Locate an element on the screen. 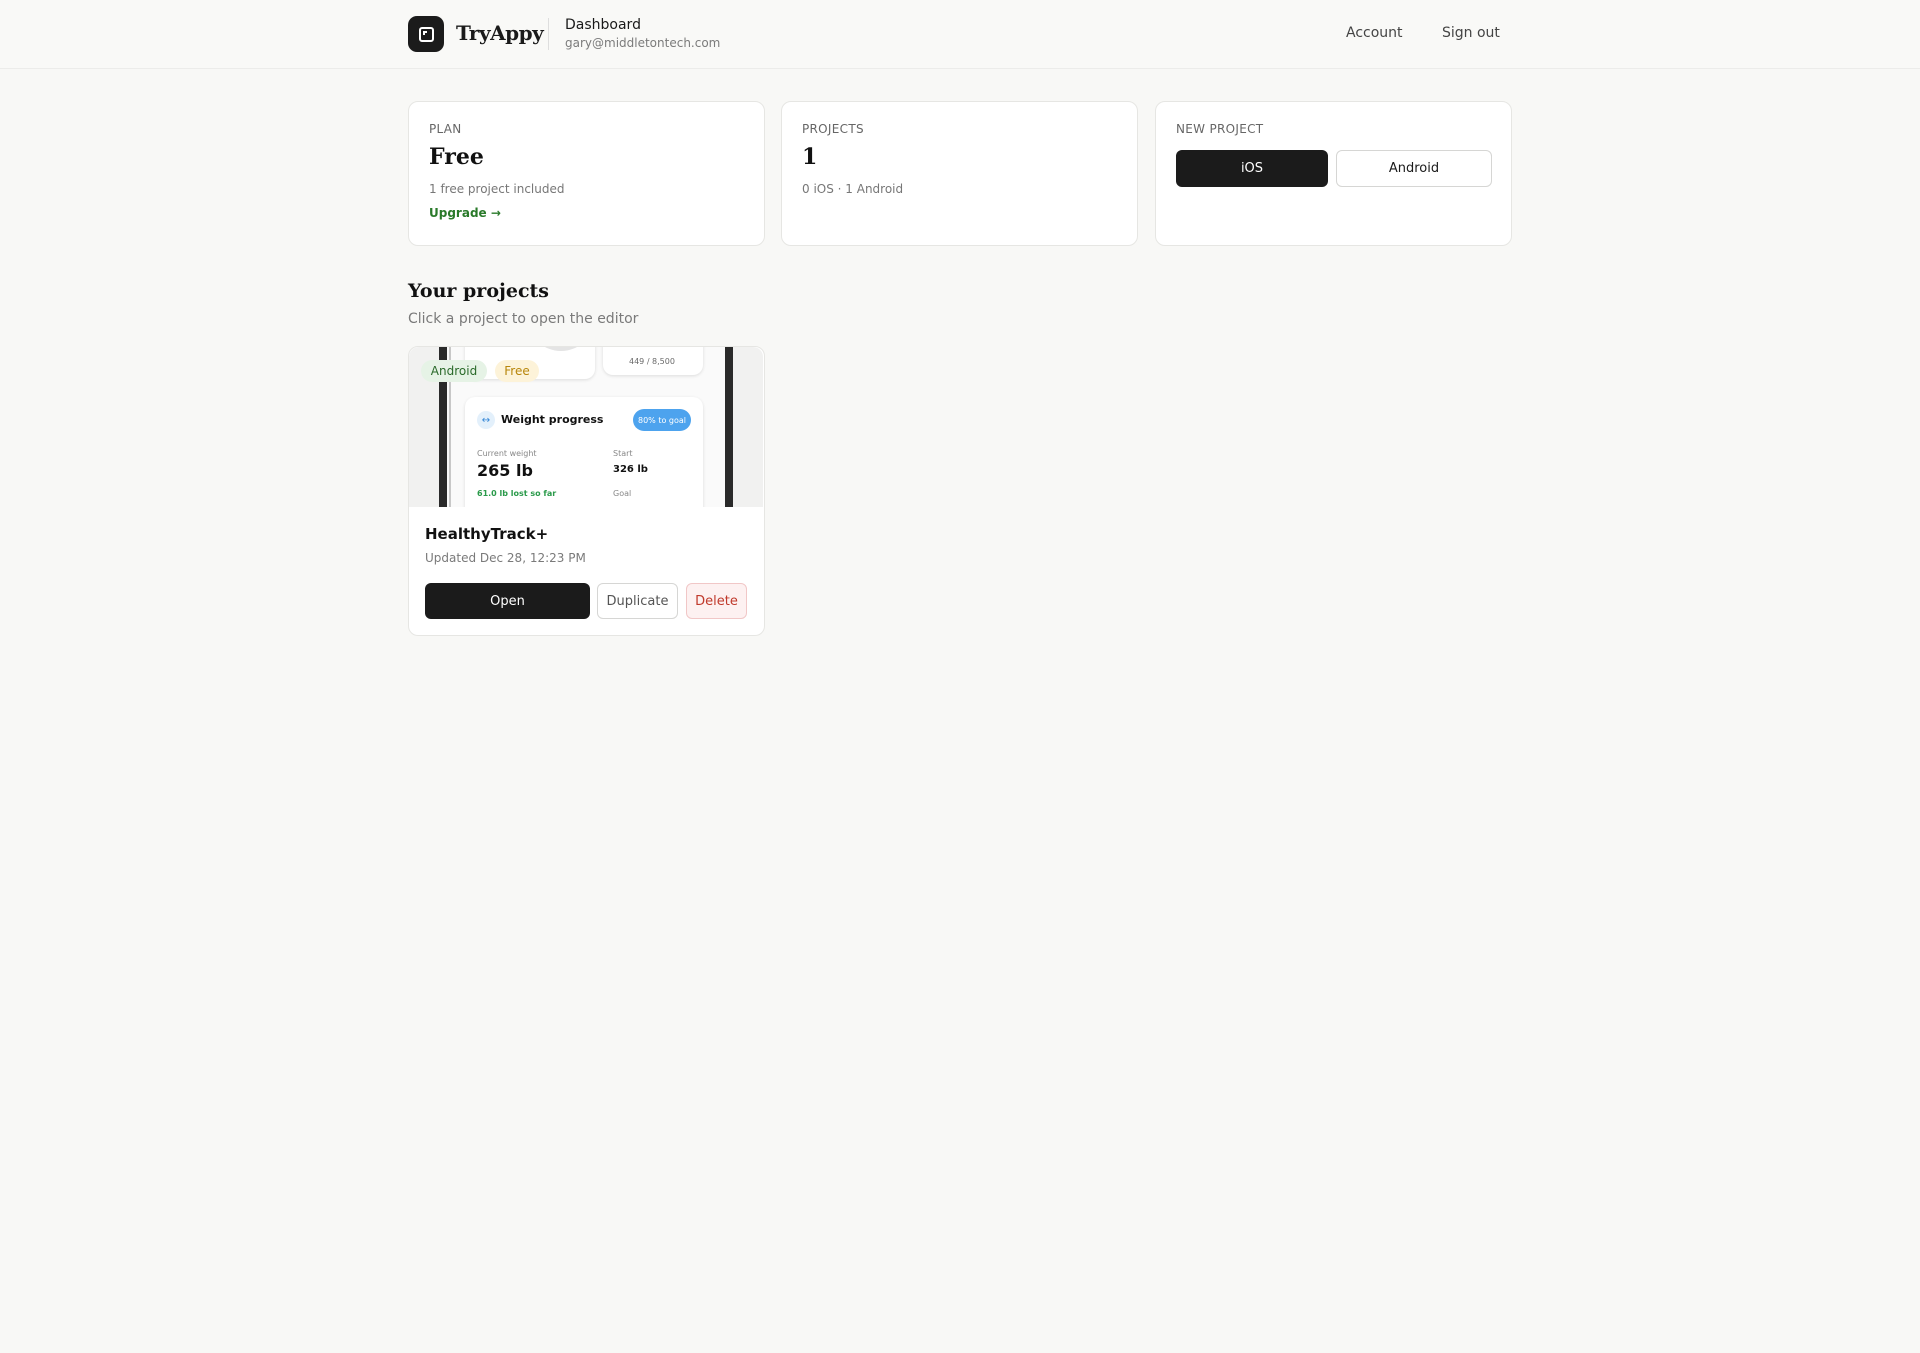 This screenshot has height=1353, width=1920. ring-graphic is located at coordinates (561, 349).